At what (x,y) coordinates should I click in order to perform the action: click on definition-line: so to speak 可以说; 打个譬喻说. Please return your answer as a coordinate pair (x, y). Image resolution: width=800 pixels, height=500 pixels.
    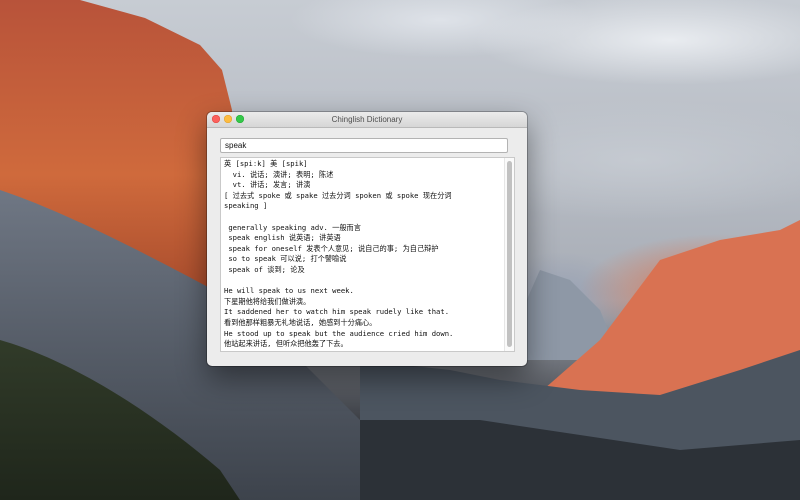
    Looking at the image, I should click on (285, 259).